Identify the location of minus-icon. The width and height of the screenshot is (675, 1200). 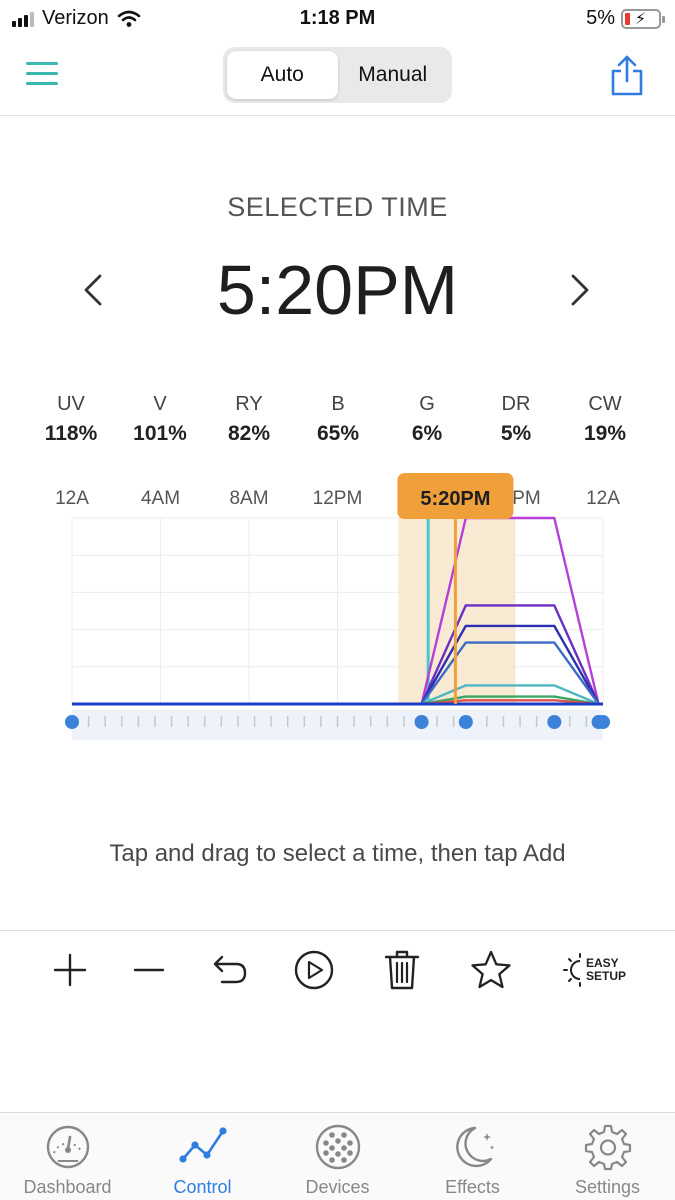
(149, 970).